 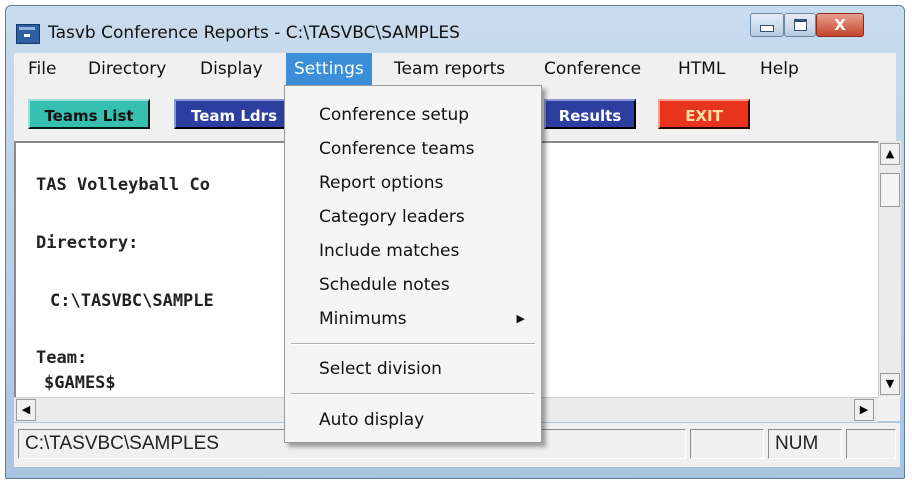 I want to click on menu-team-reports: Team reports, so click(x=449, y=69).